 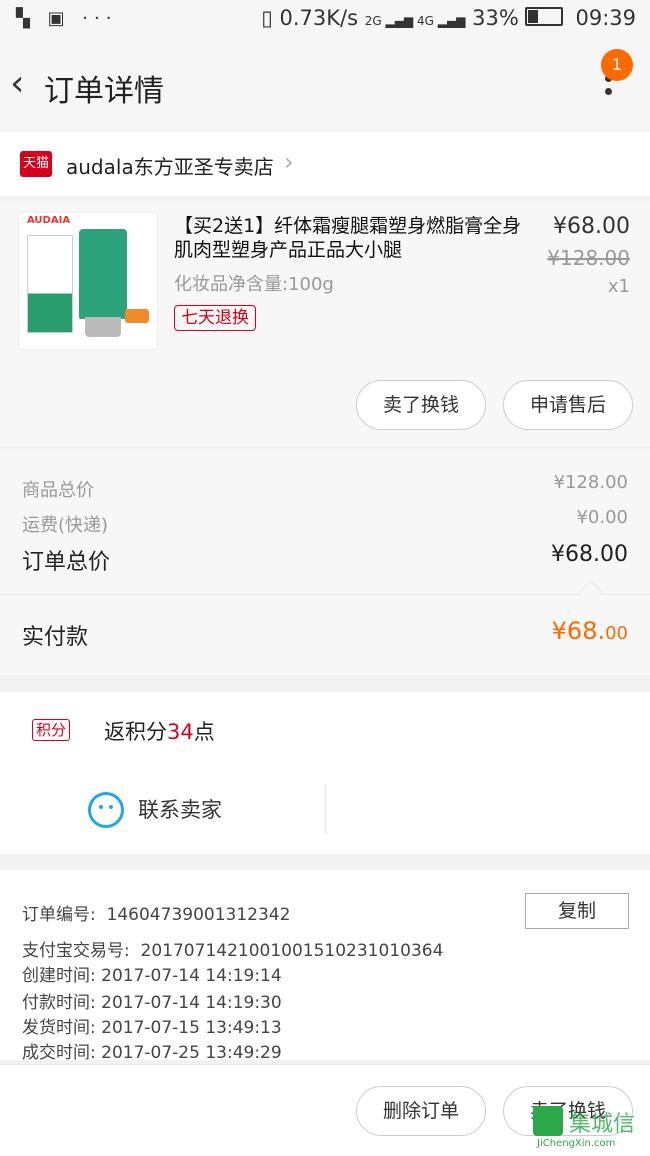 What do you see at coordinates (17, 84) in the screenshot?
I see `back-arrow-icon: ‹` at bounding box center [17, 84].